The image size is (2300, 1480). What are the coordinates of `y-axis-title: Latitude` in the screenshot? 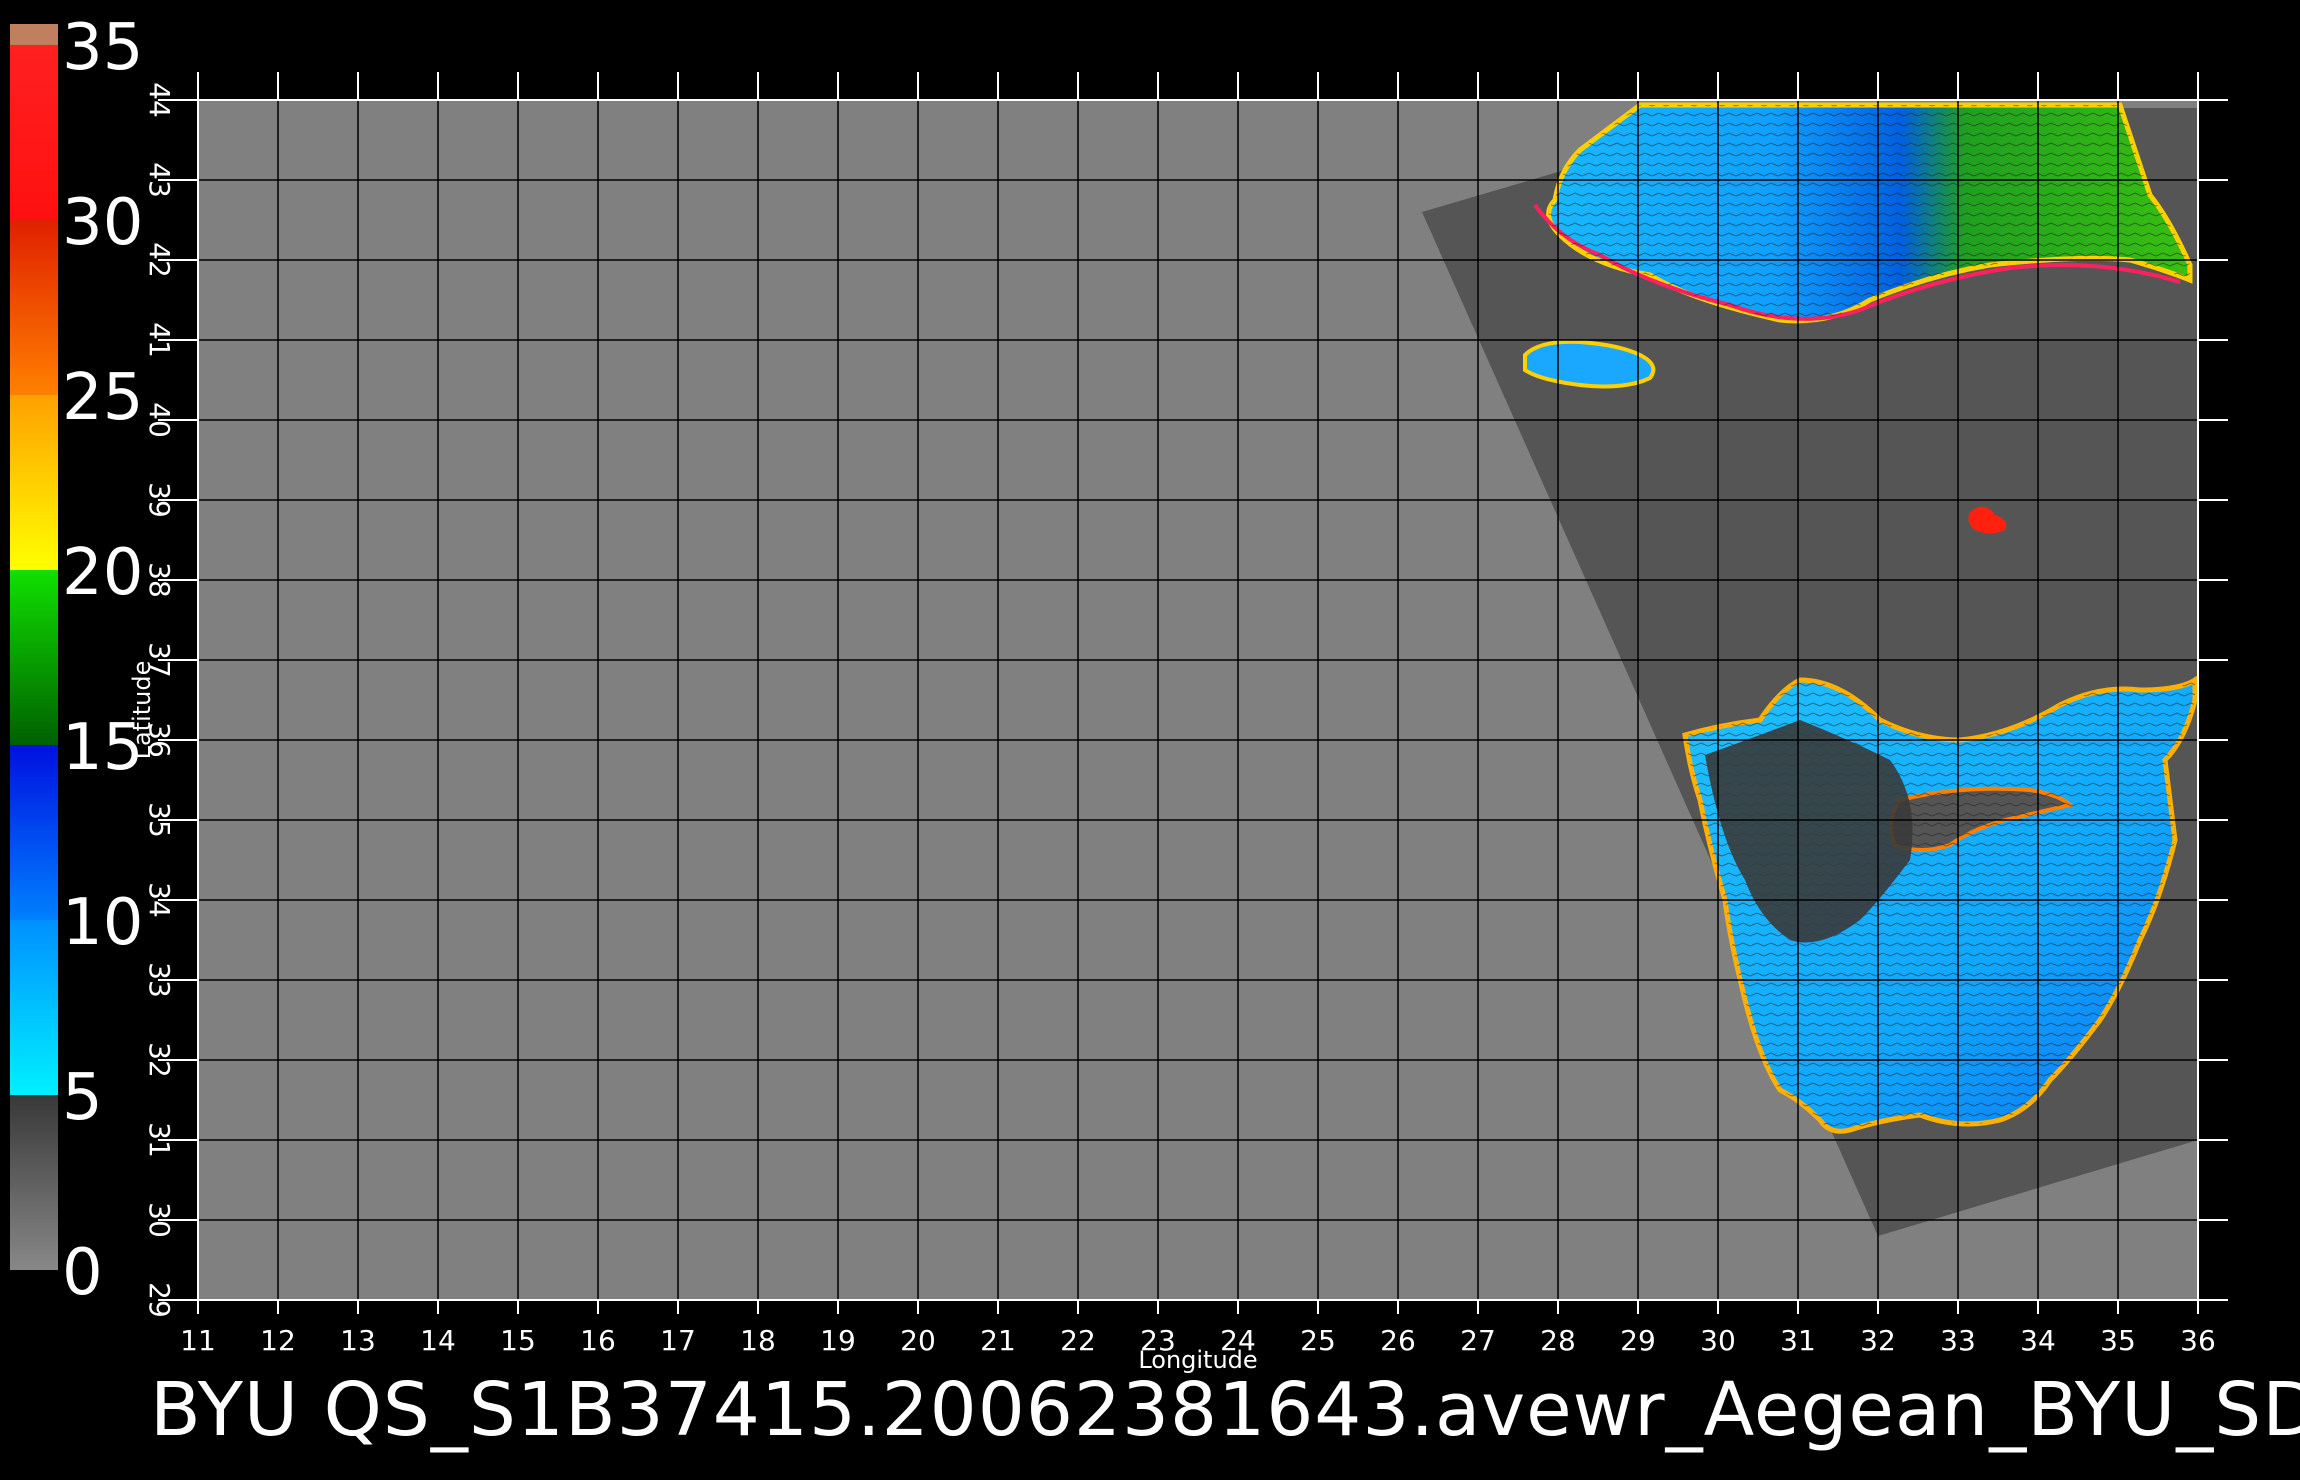 It's located at (142, 710).